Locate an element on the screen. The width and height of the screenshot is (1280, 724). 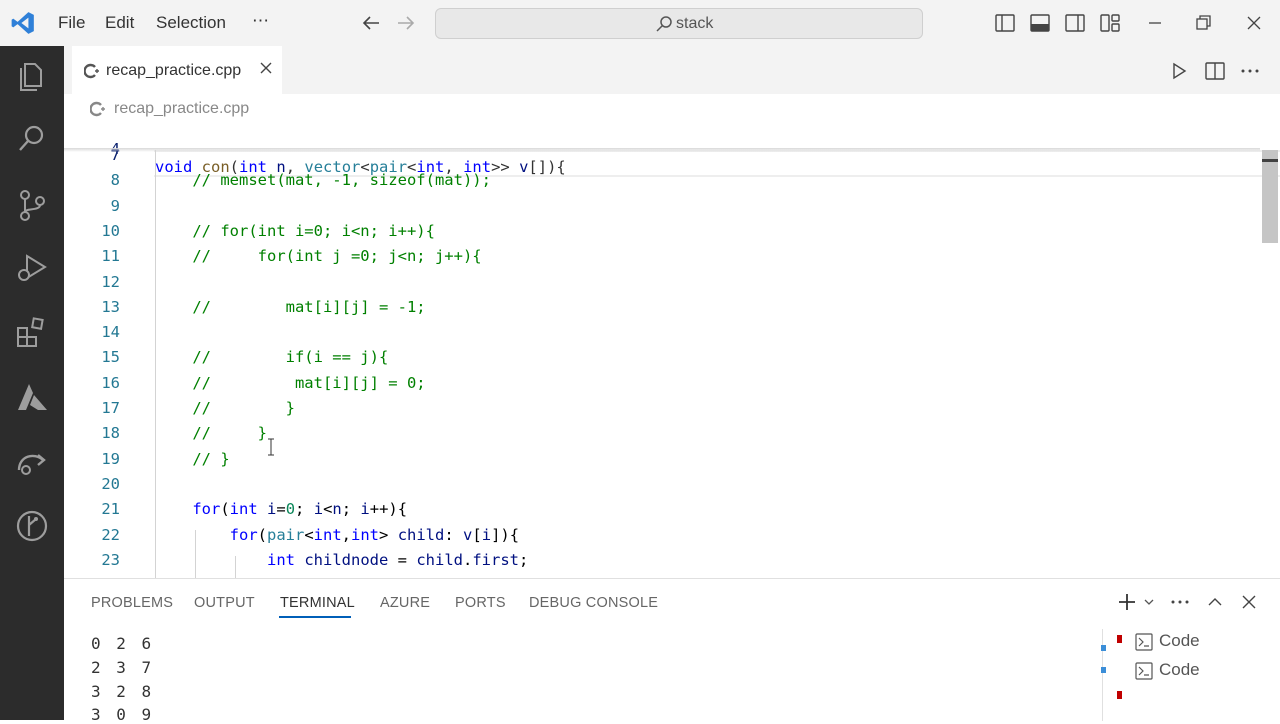
extensions-icon is located at coordinates (32, 332).